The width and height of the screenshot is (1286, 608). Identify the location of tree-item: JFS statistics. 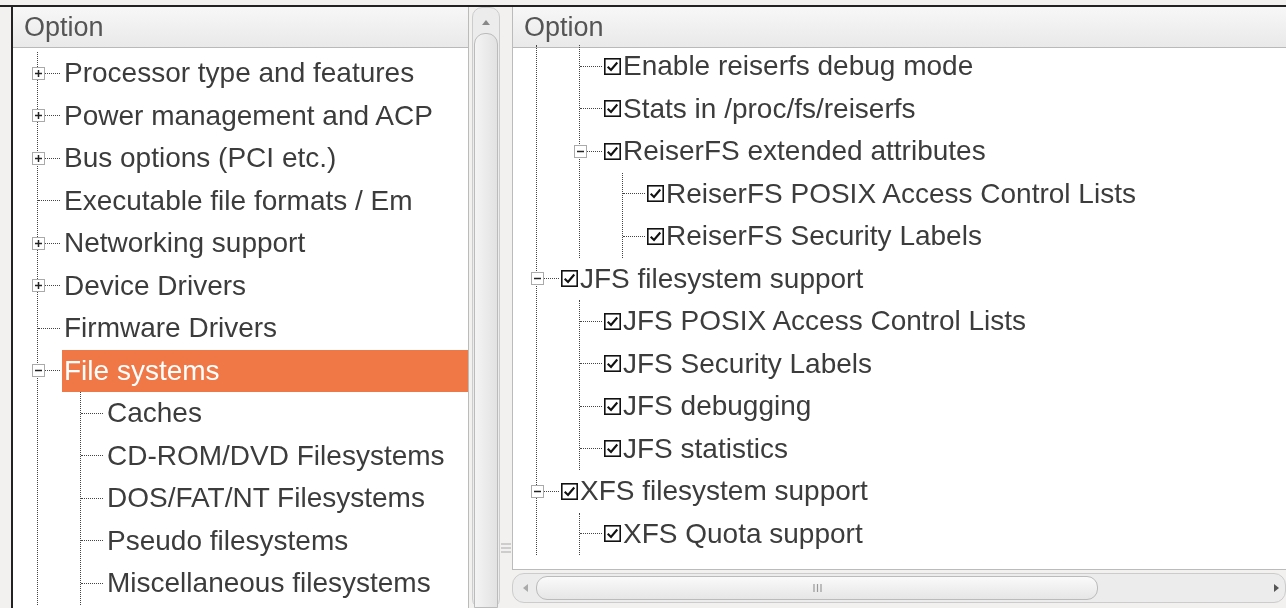
(705, 448).